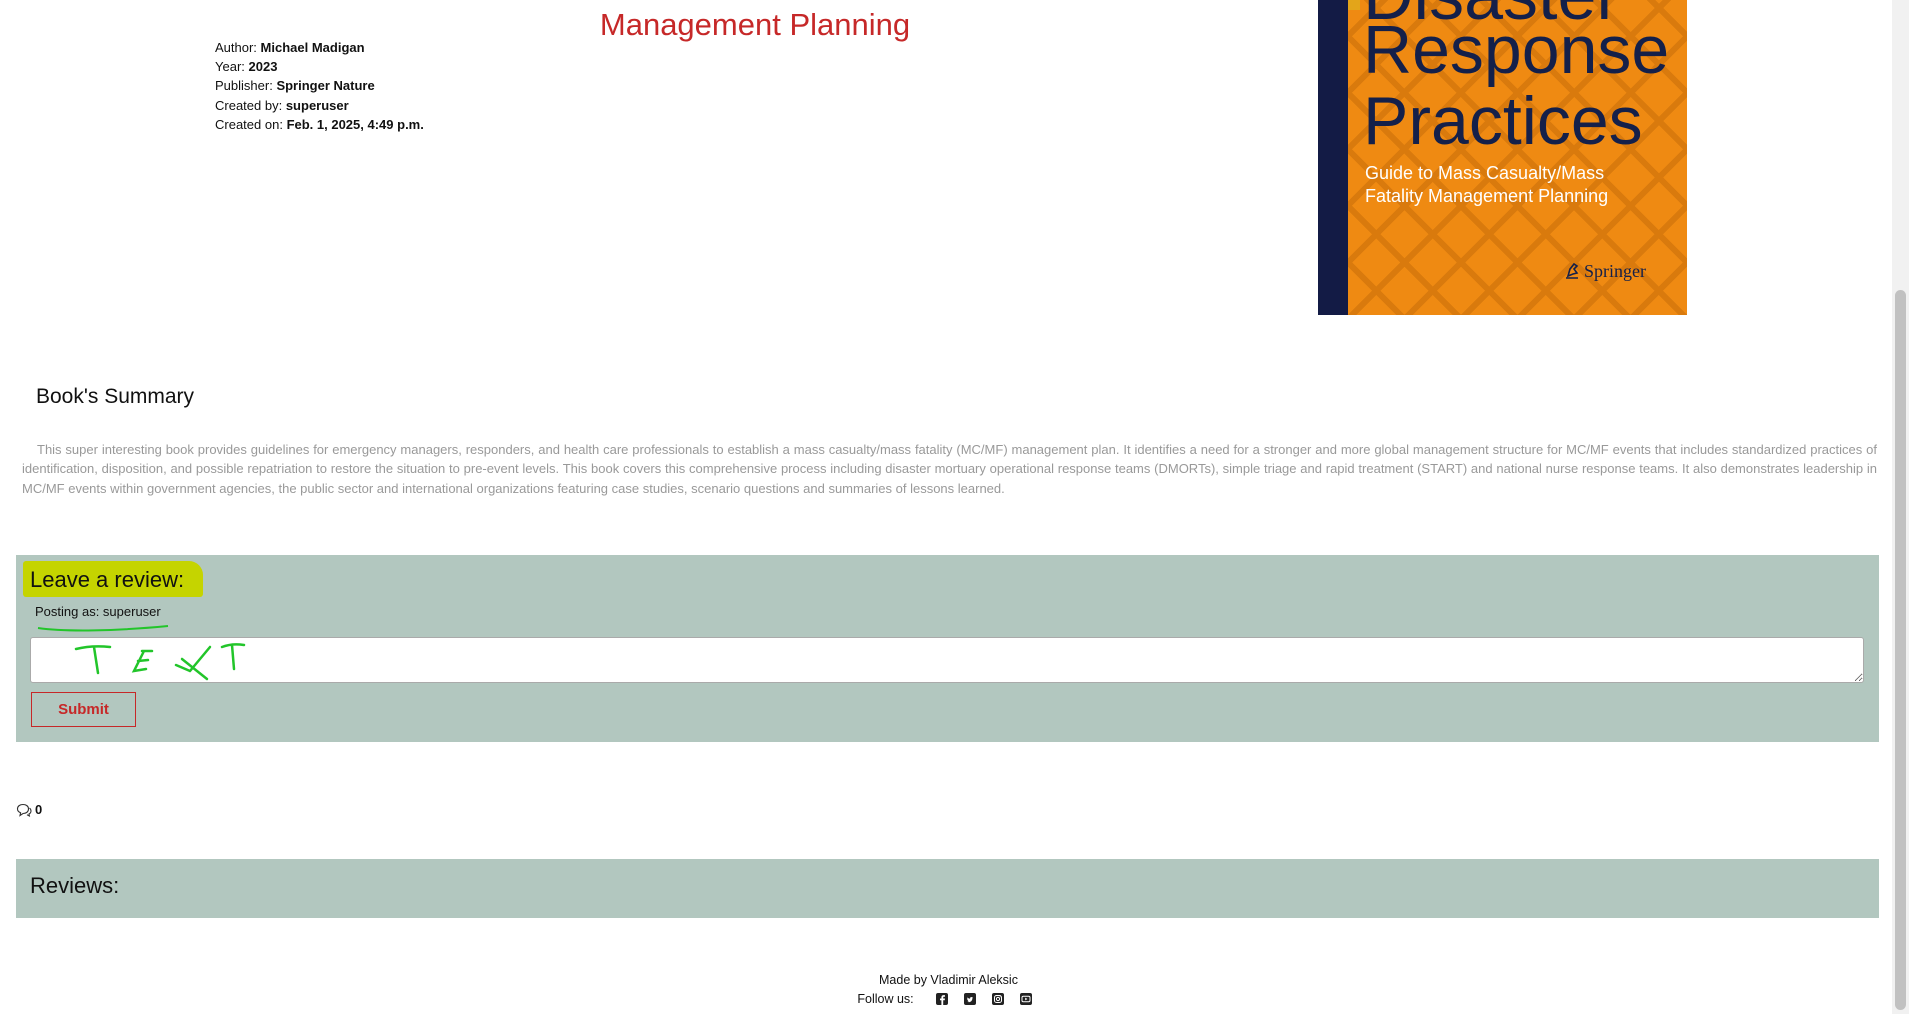 This screenshot has height=1014, width=1909. What do you see at coordinates (98, 611) in the screenshot?
I see `posting-as-label: Posting as: superuser` at bounding box center [98, 611].